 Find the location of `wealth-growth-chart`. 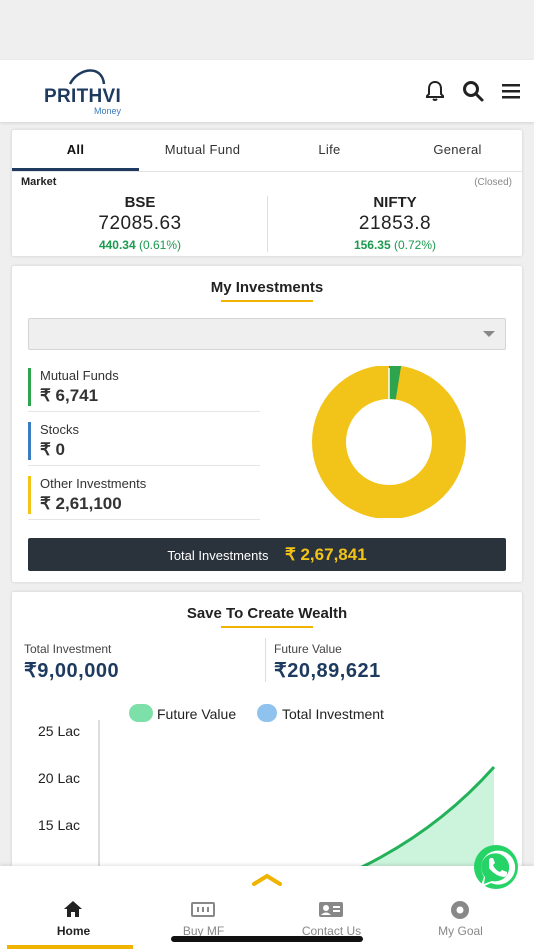

wealth-growth-chart is located at coordinates (297, 801).